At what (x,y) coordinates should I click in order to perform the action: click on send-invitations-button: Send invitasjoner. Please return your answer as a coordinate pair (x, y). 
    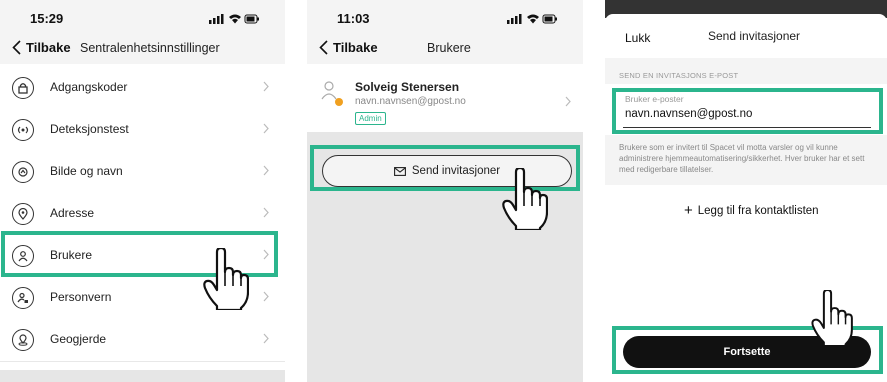
    Looking at the image, I should click on (447, 171).